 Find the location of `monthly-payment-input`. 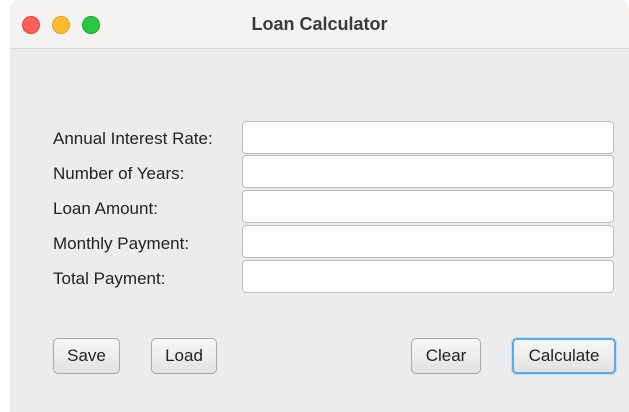

monthly-payment-input is located at coordinates (428, 241).